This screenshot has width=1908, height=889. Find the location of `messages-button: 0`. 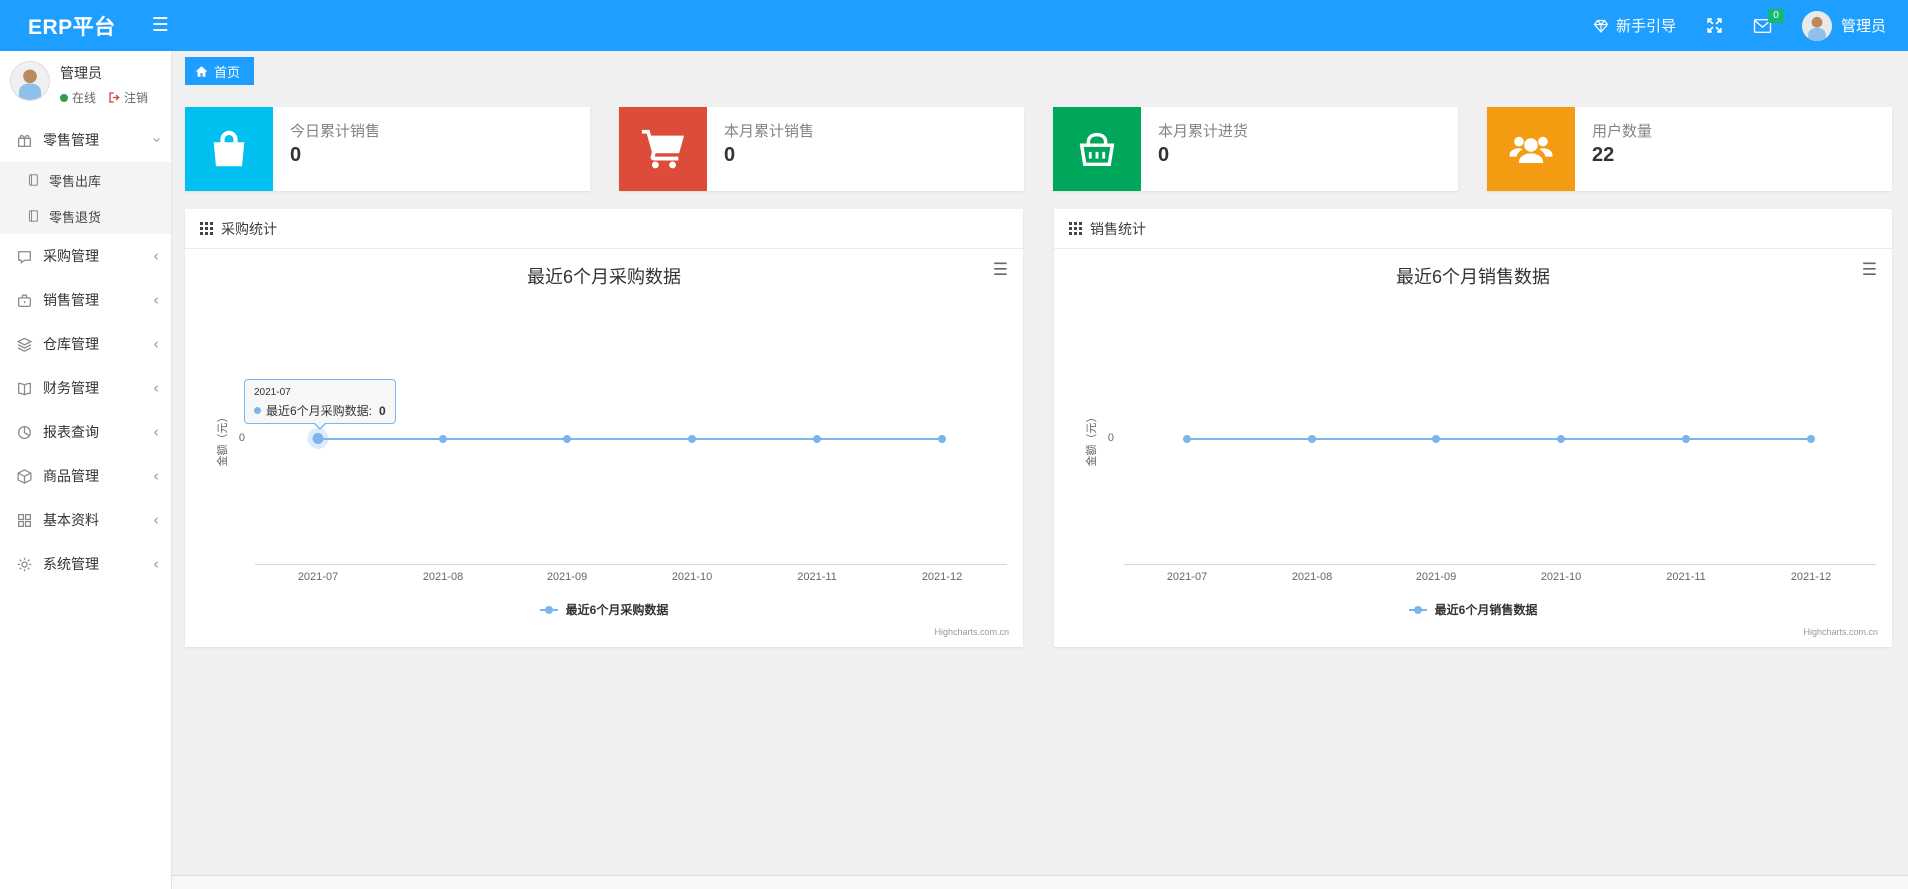

messages-button: 0 is located at coordinates (1768, 21).